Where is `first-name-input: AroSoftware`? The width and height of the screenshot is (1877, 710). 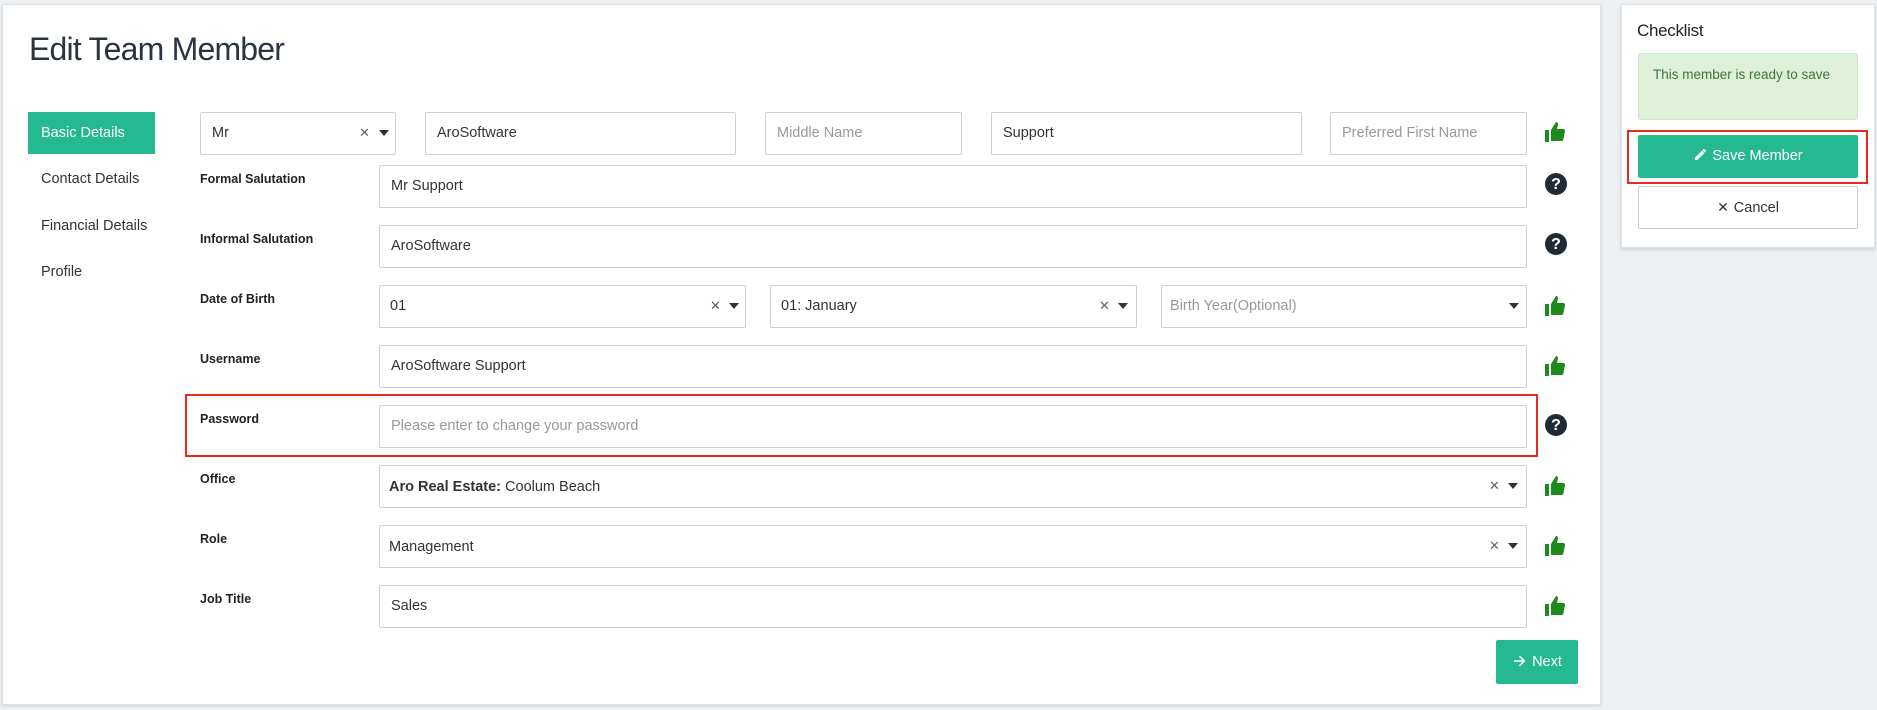 first-name-input: AroSoftware is located at coordinates (580, 133).